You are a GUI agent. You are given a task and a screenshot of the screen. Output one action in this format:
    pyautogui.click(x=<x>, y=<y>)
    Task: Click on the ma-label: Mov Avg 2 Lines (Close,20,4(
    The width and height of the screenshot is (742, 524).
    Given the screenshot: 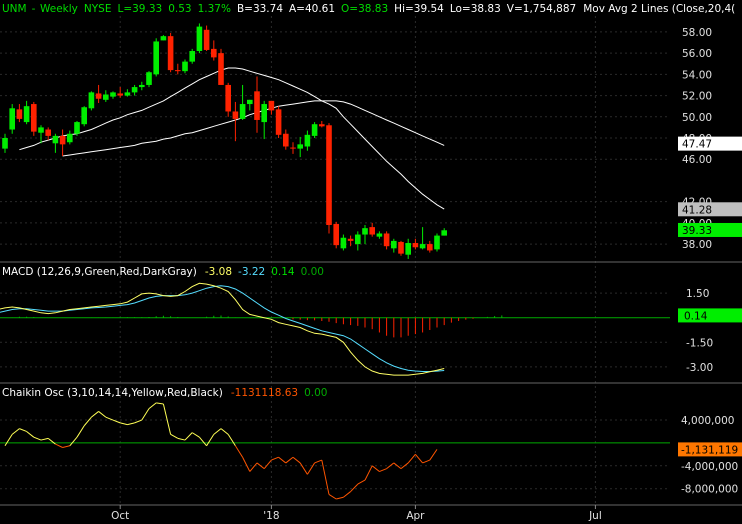 What is the action you would take?
    pyautogui.click(x=659, y=9)
    